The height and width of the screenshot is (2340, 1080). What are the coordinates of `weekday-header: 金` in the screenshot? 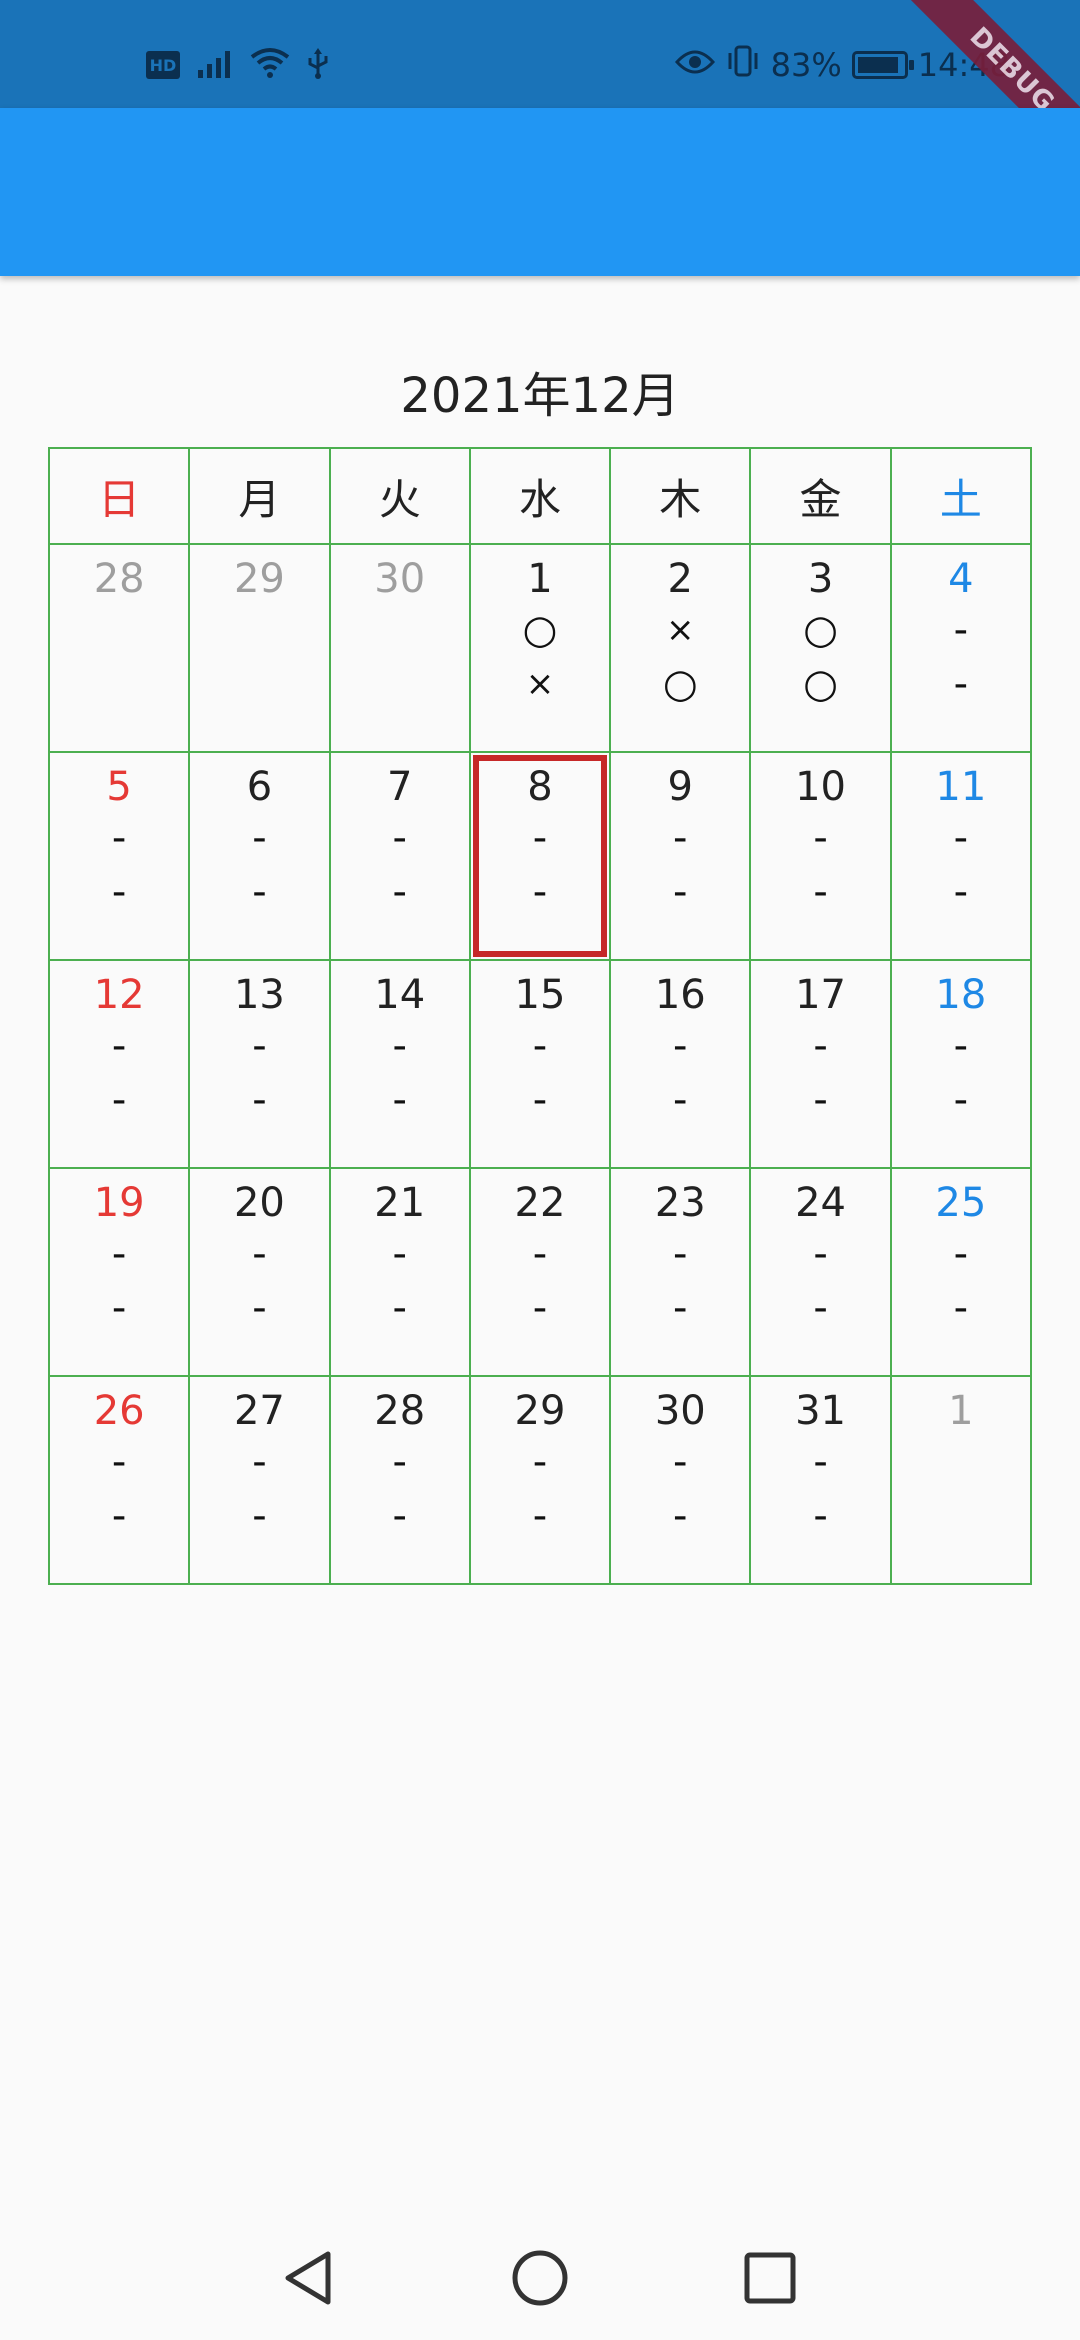 It's located at (820, 496).